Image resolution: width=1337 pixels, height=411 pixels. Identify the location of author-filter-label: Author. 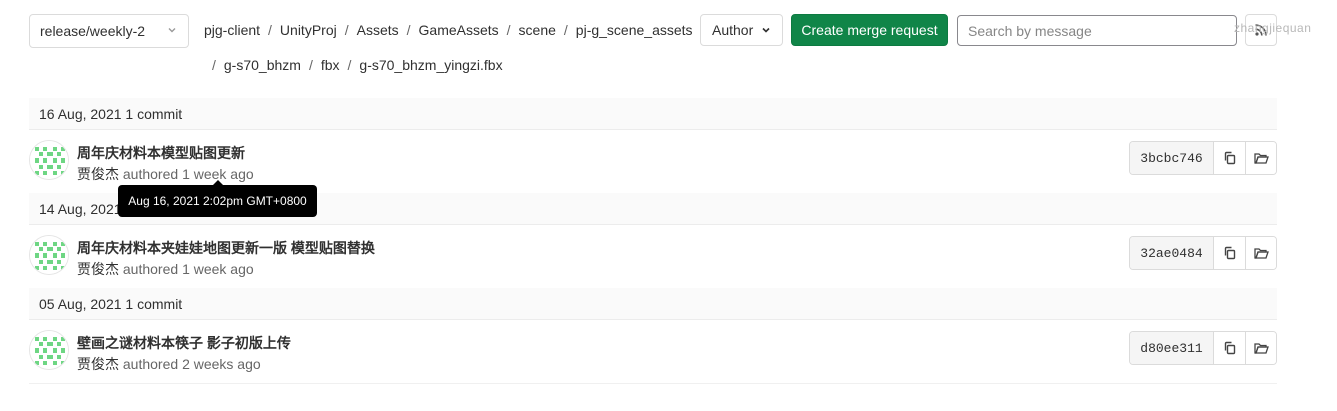
(733, 30).